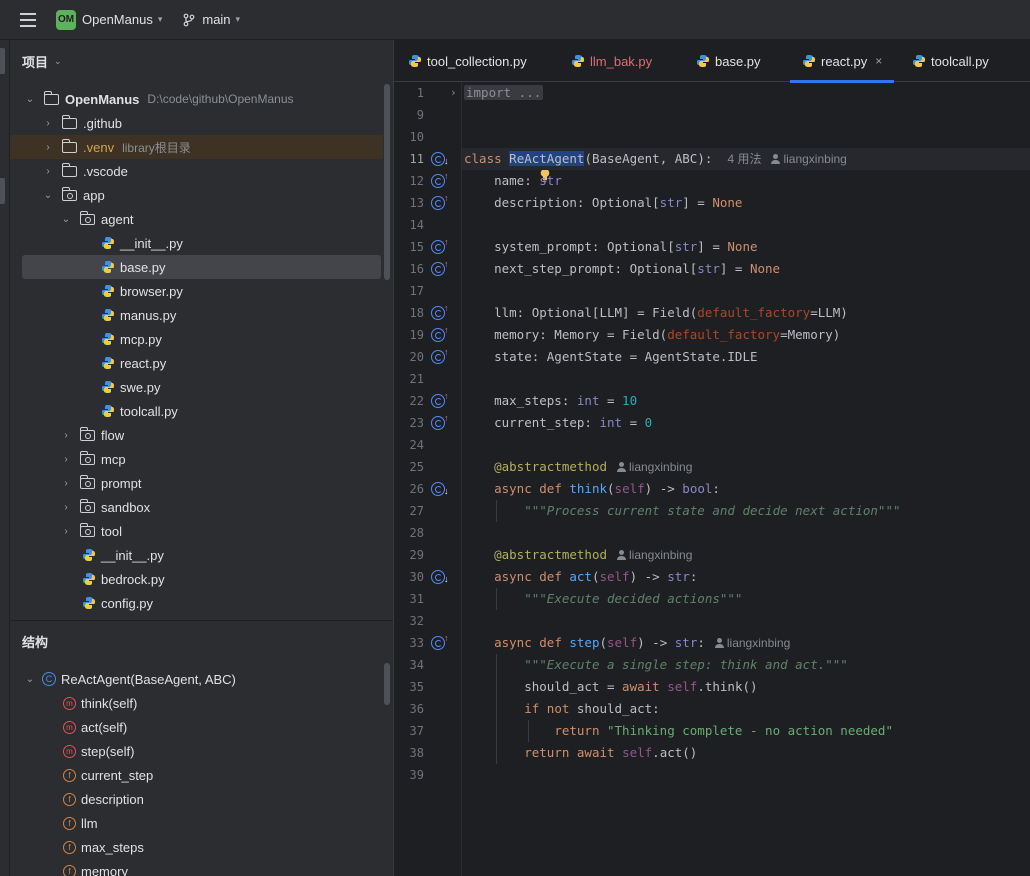  I want to click on usages-hint: 4 用法, so click(744, 159).